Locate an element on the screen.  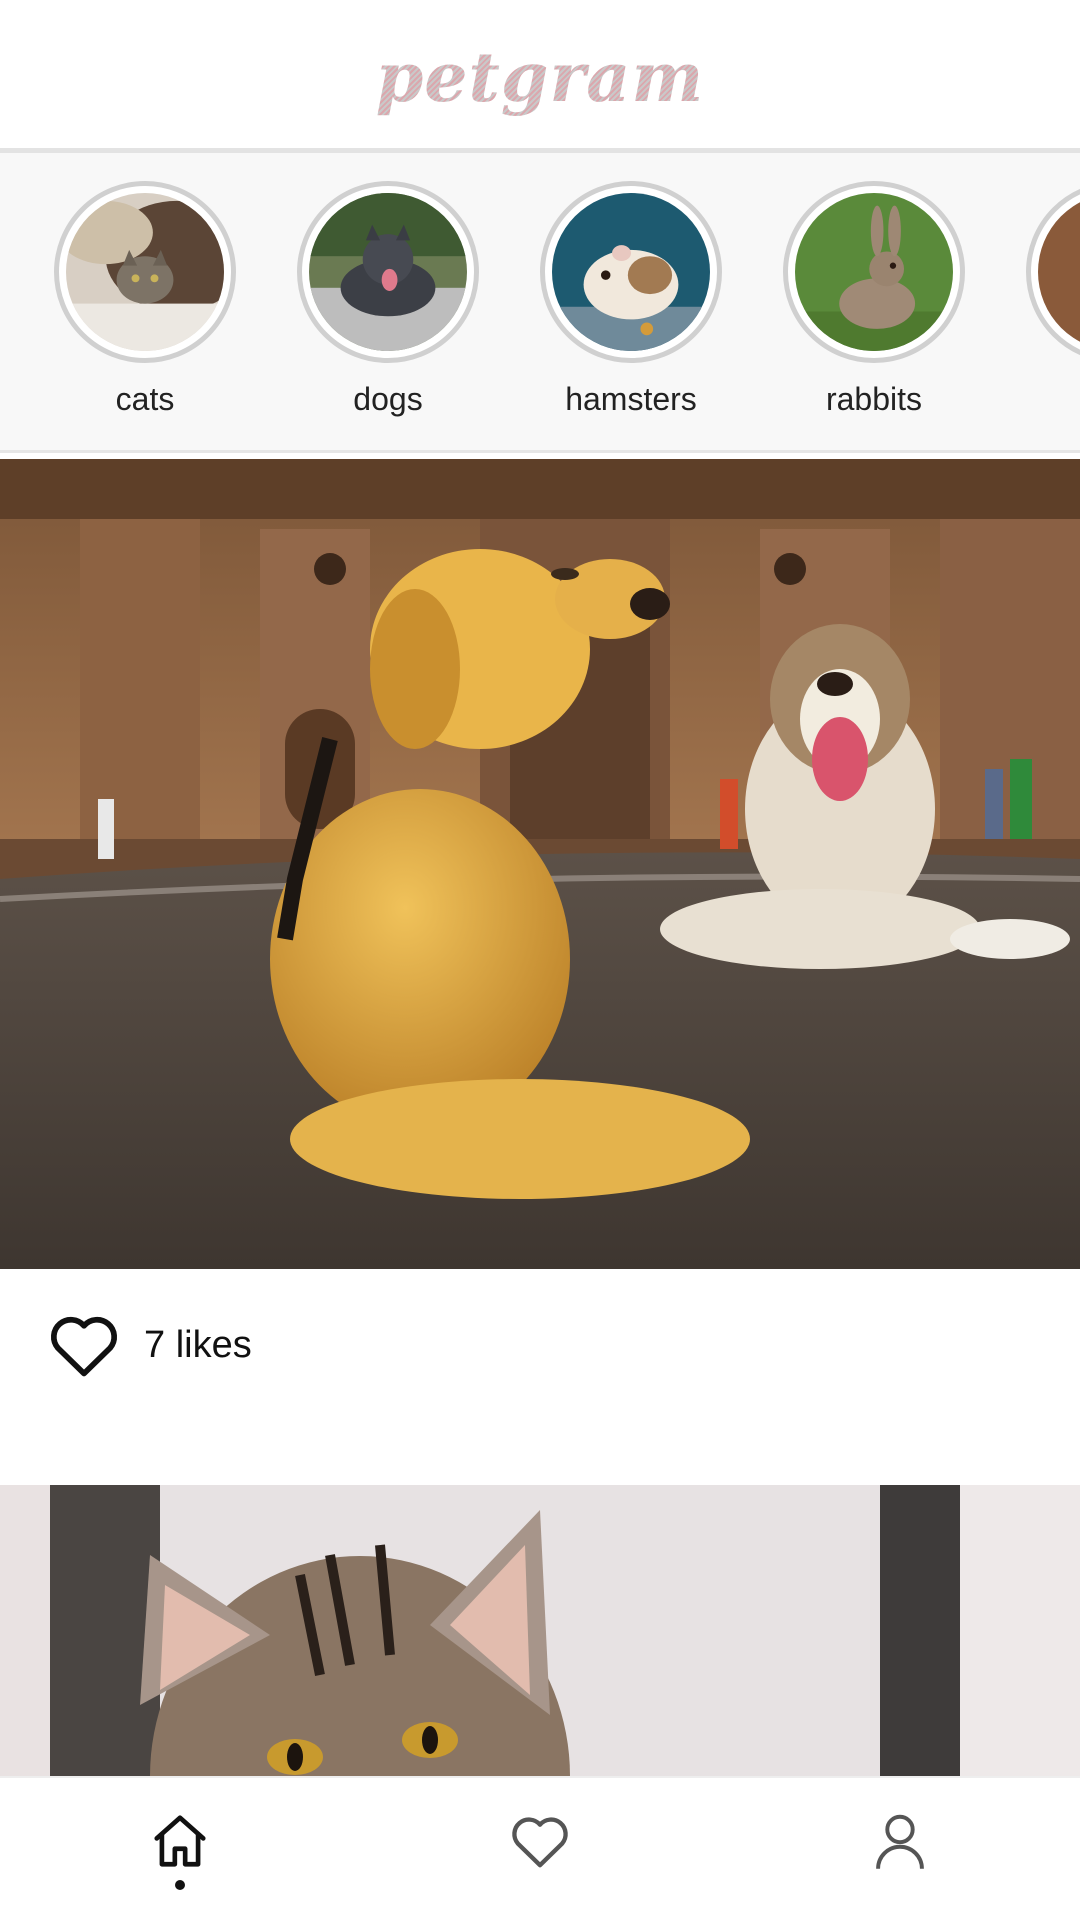
dog-photo-thumbnail is located at coordinates (388, 272).